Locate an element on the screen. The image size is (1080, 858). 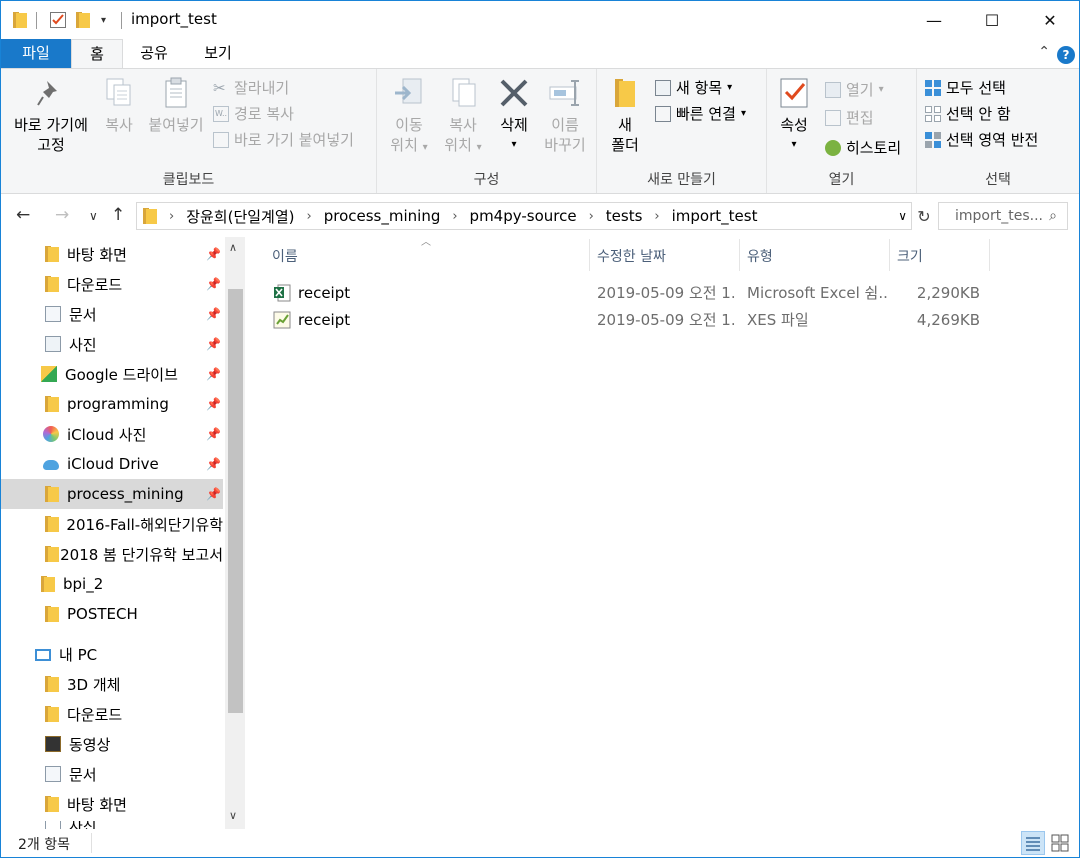
large-icons-view-button is located at coordinates (1060, 843).